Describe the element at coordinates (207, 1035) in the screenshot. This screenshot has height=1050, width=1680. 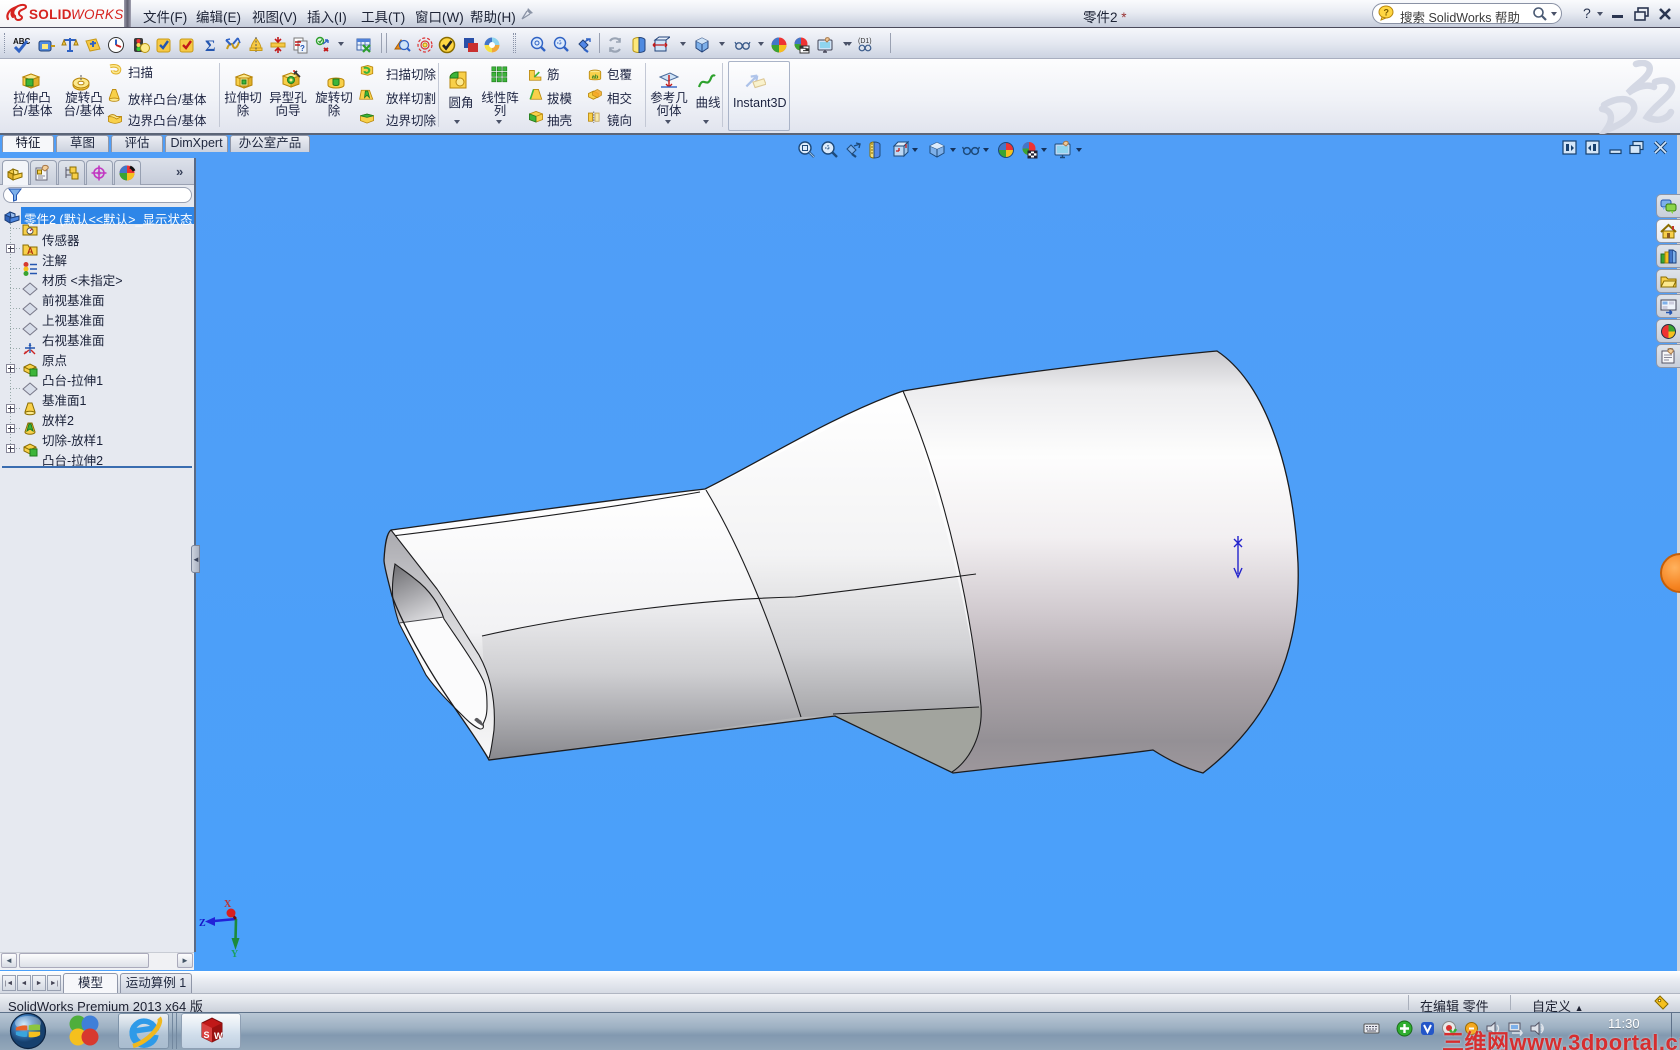
I see `svg-text: S` at that location.